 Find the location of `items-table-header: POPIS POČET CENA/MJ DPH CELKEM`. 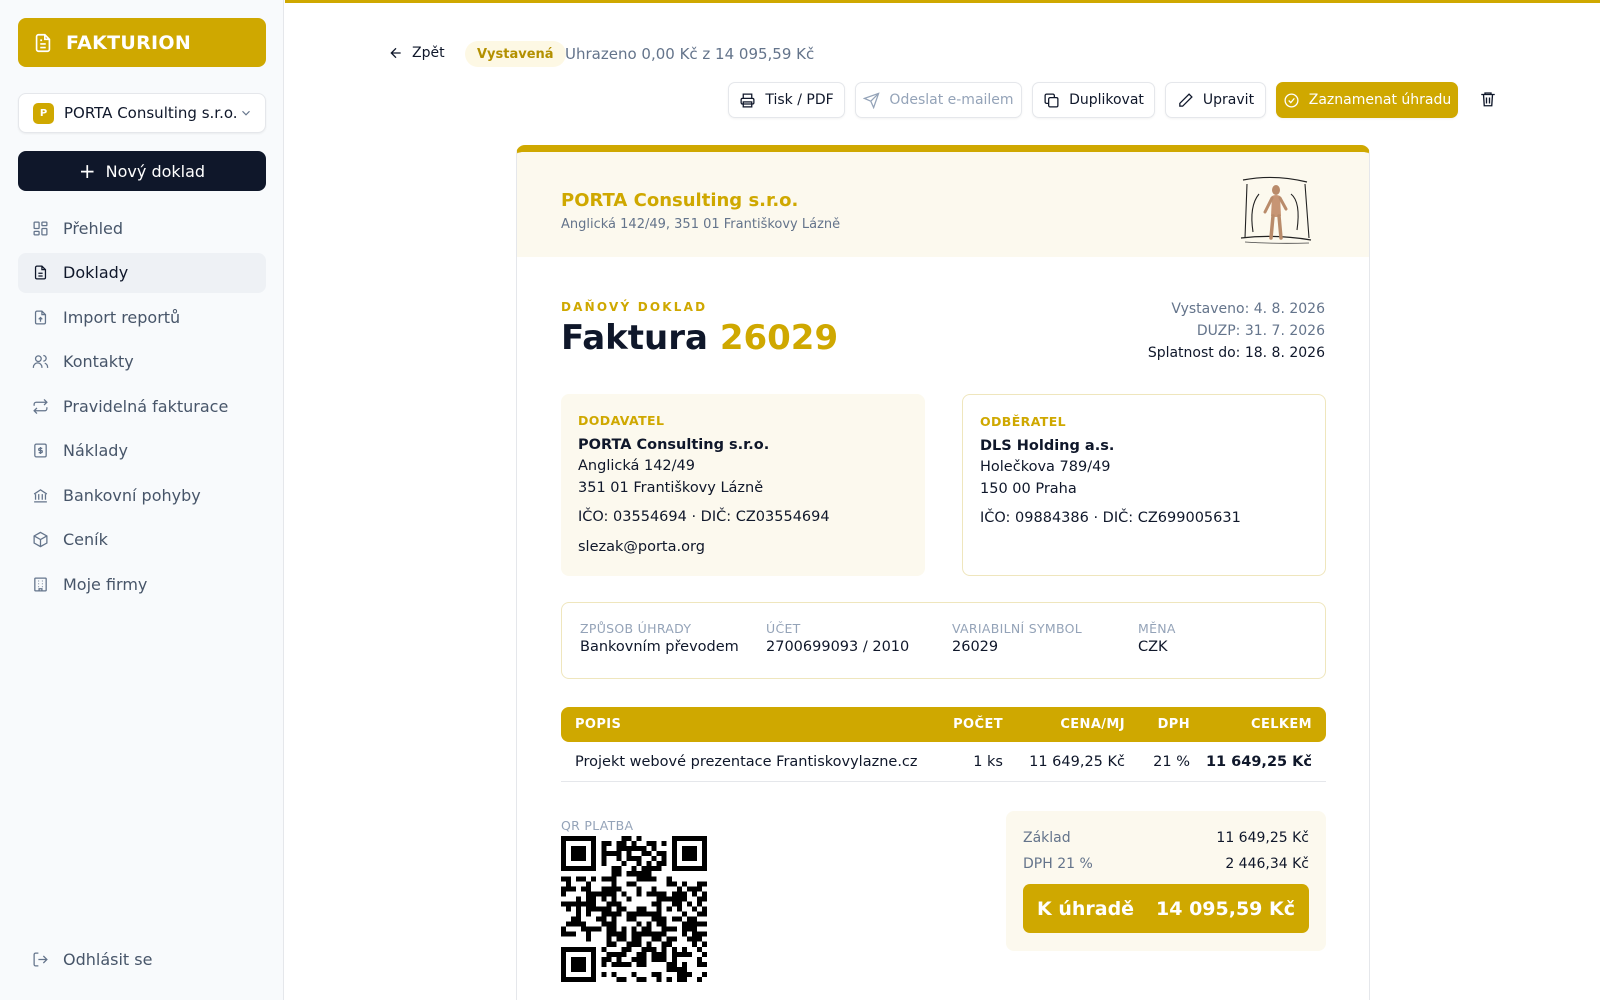

items-table-header: POPIS POČET CENA/MJ DPH CELKEM is located at coordinates (943, 724).